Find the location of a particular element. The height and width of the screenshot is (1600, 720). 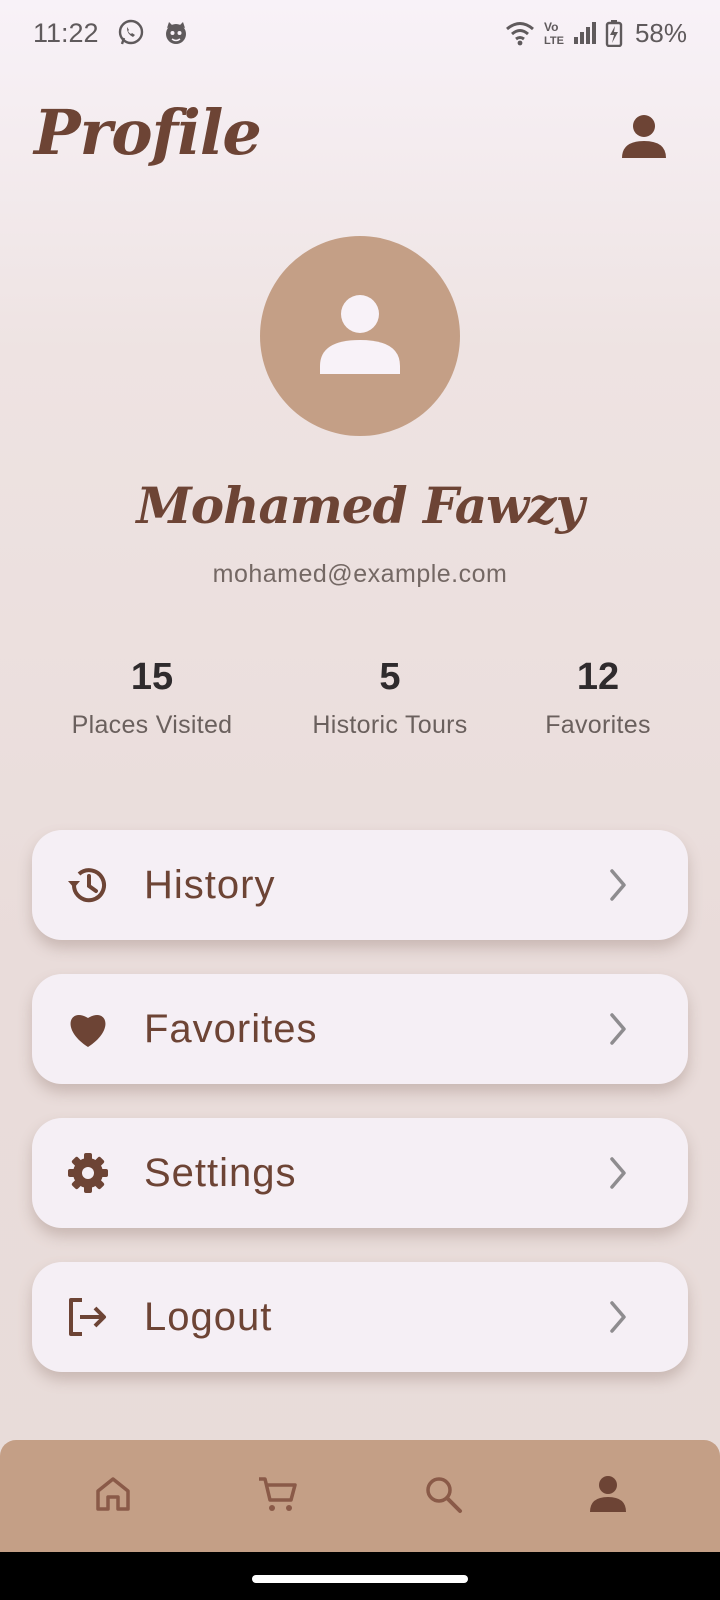

logout-icon is located at coordinates (88, 1317).